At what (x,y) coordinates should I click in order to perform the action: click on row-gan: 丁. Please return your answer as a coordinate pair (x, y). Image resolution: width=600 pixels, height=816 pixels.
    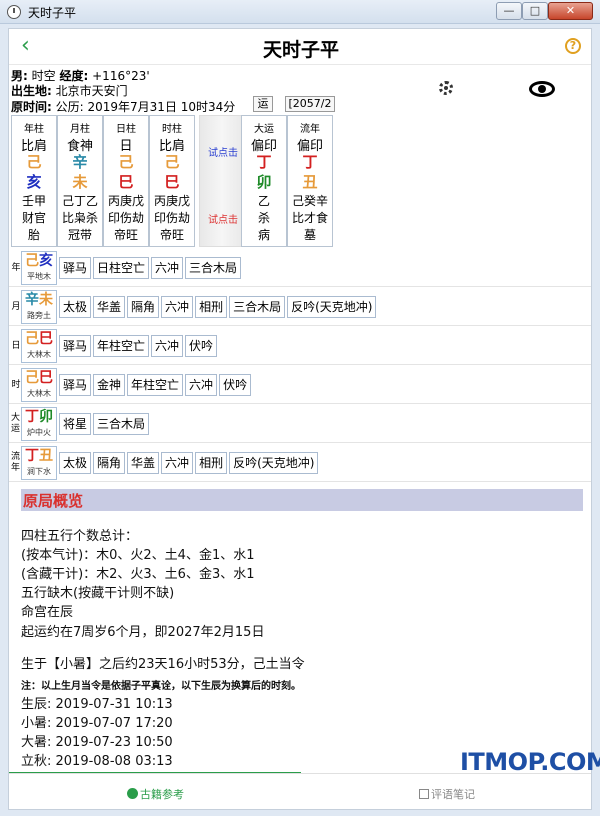
    Looking at the image, I should click on (32, 417).